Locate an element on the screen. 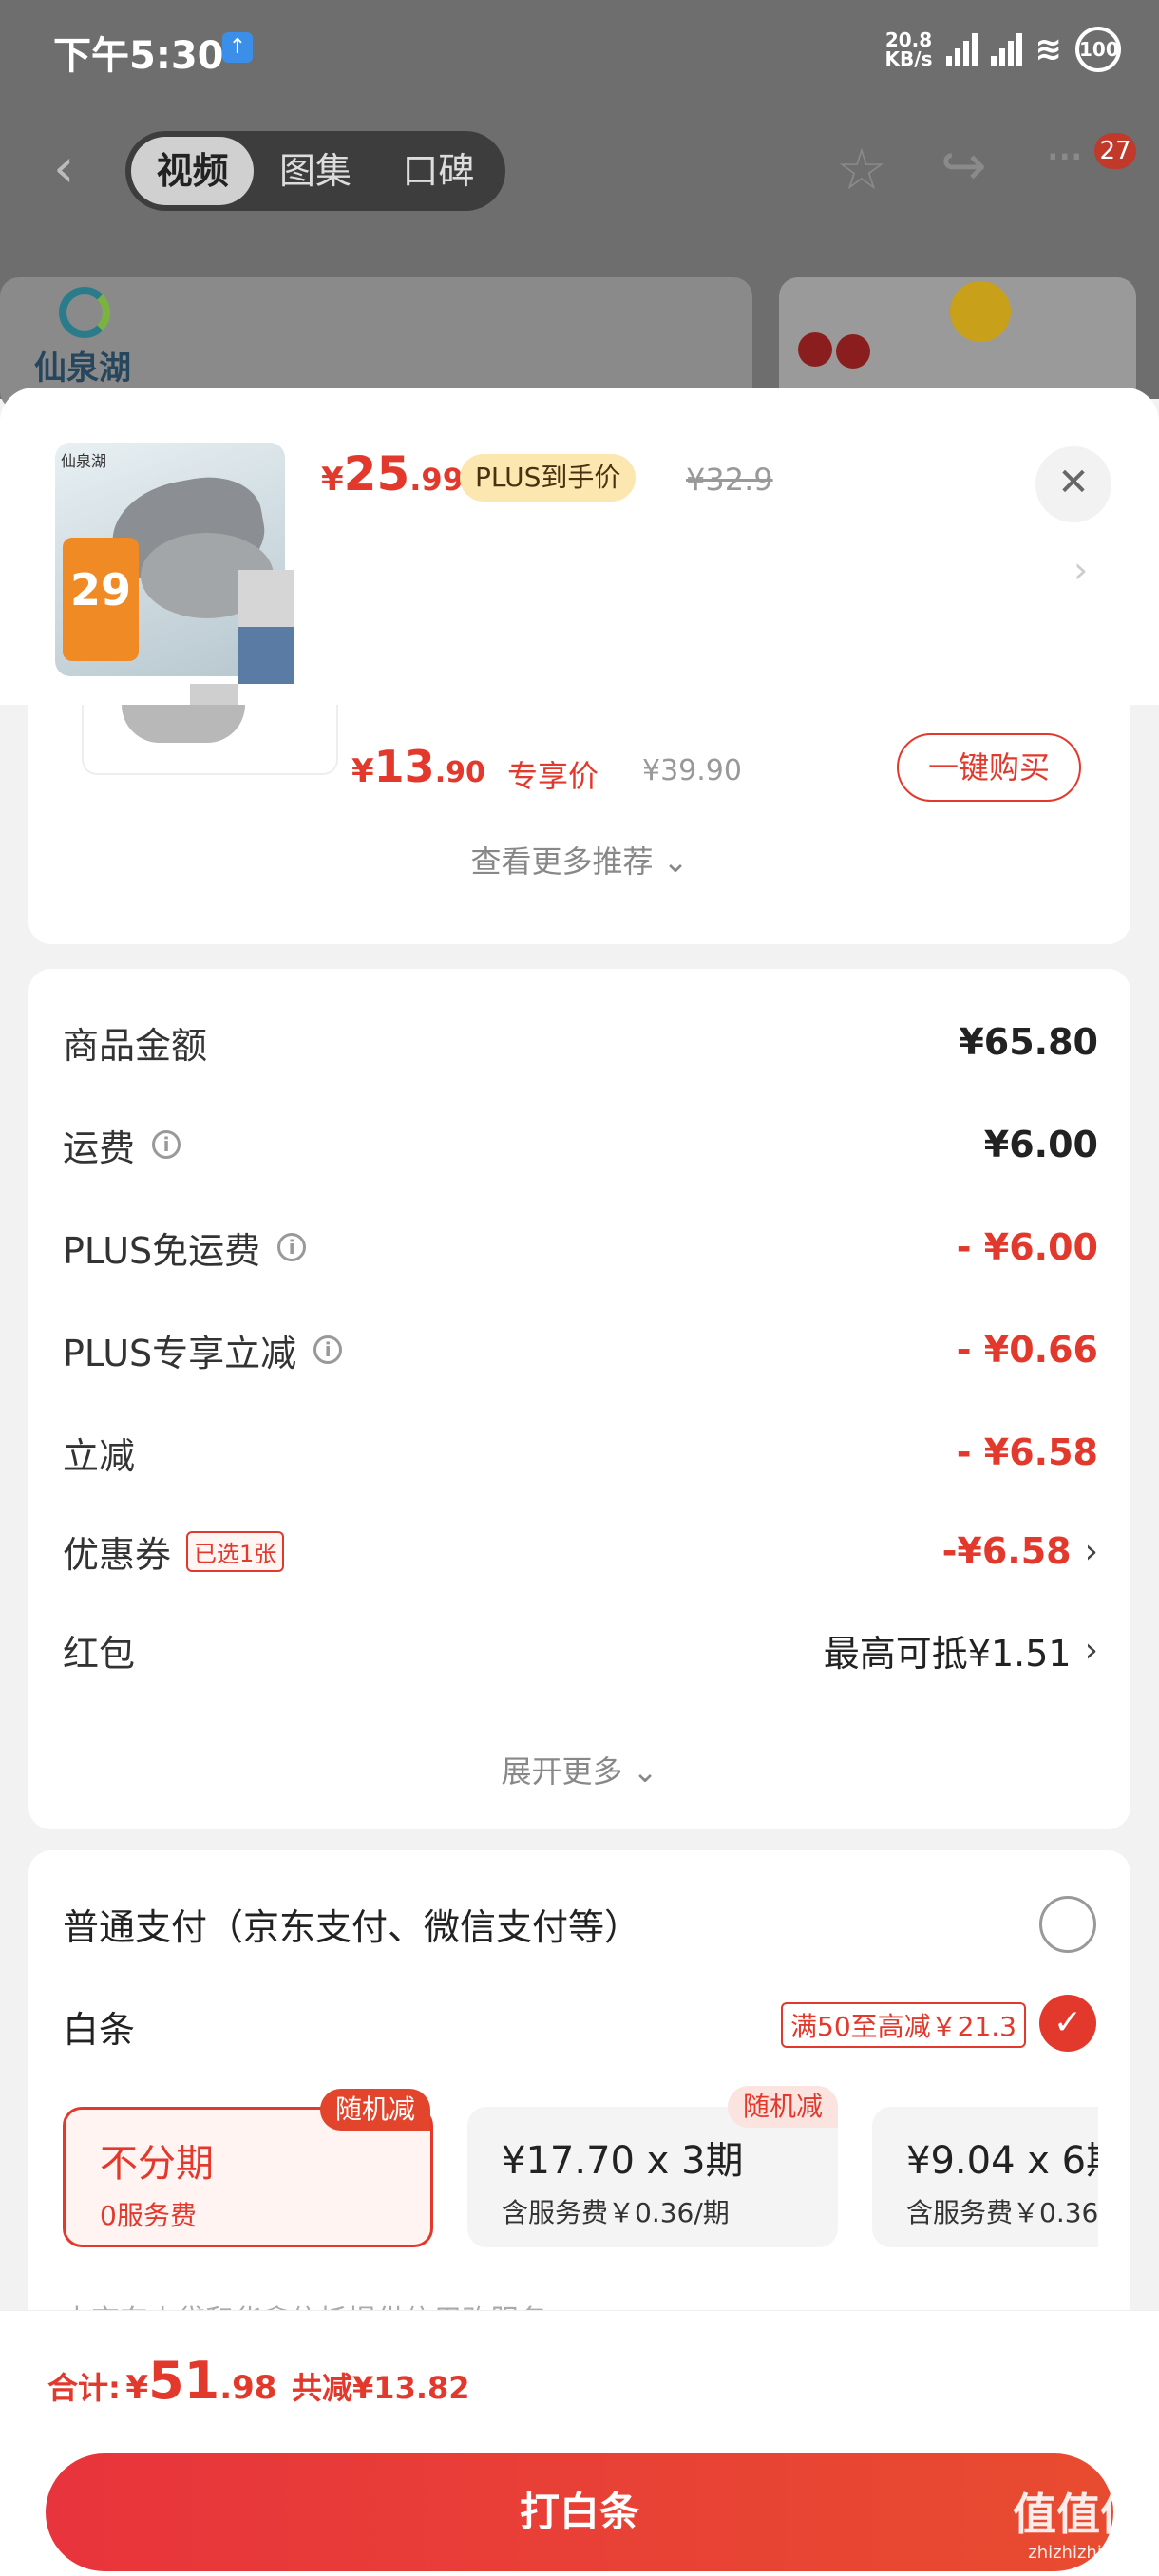  pay-with-baitiao-button: 打白条 is located at coordinates (579, 2512).